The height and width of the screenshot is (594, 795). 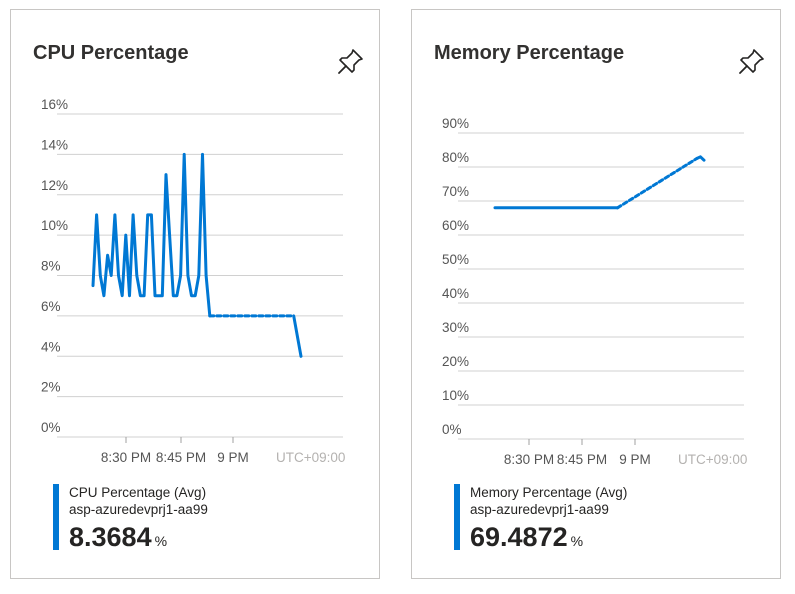 What do you see at coordinates (54, 185) in the screenshot?
I see `y-tick-label: 12%` at bounding box center [54, 185].